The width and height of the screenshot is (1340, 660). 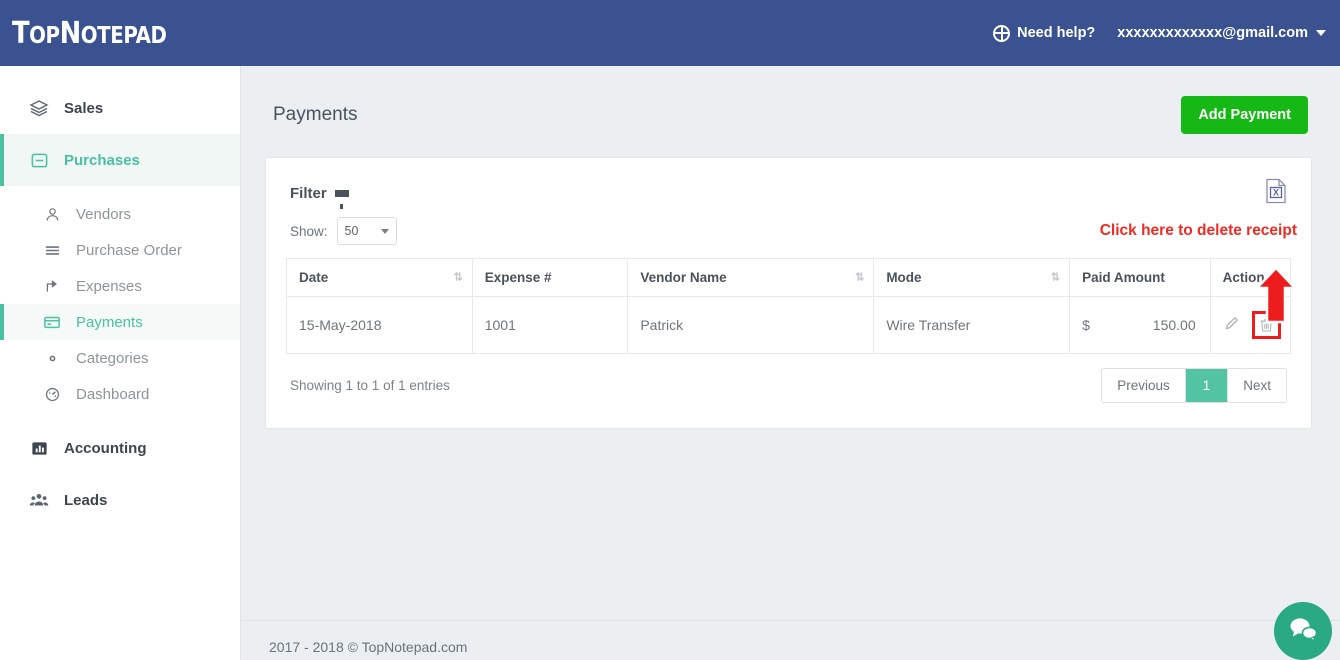 What do you see at coordinates (315, 114) in the screenshot?
I see `page-title: Payments` at bounding box center [315, 114].